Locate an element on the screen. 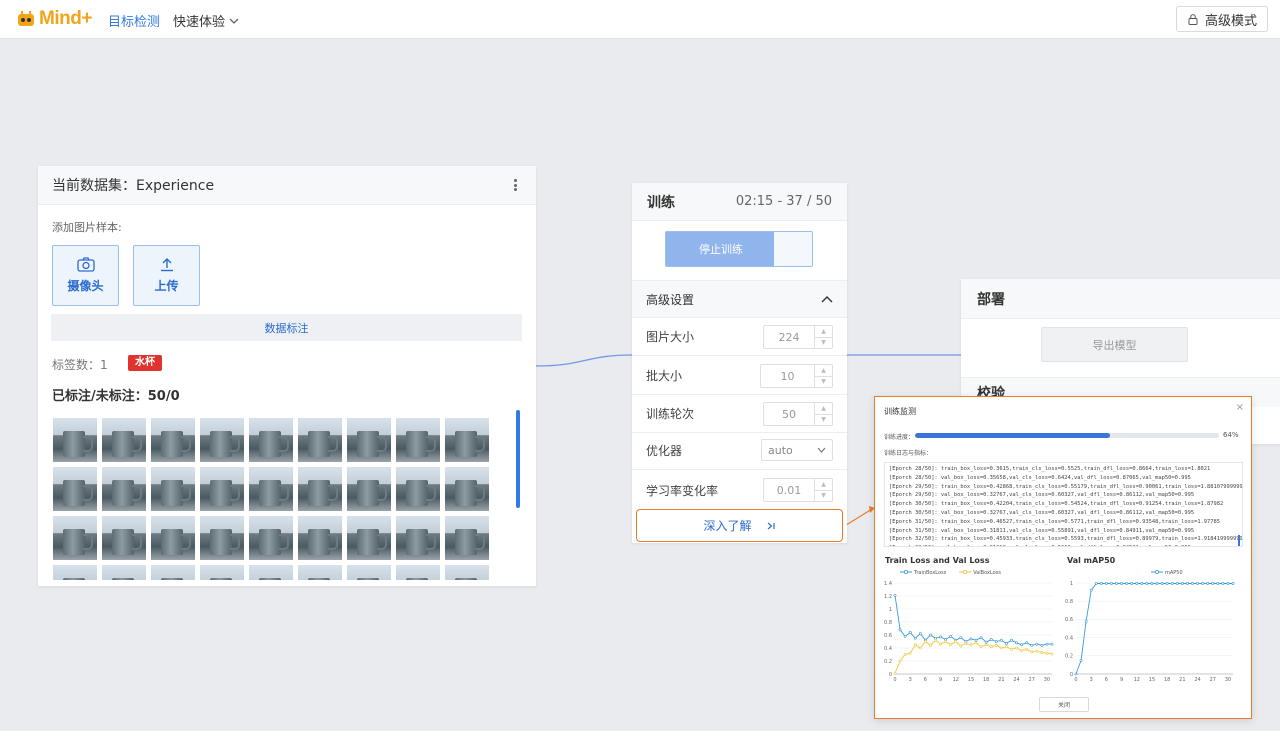 This screenshot has height=731, width=1280. advanced-settings-toggle: 高级设置 is located at coordinates (739, 299).